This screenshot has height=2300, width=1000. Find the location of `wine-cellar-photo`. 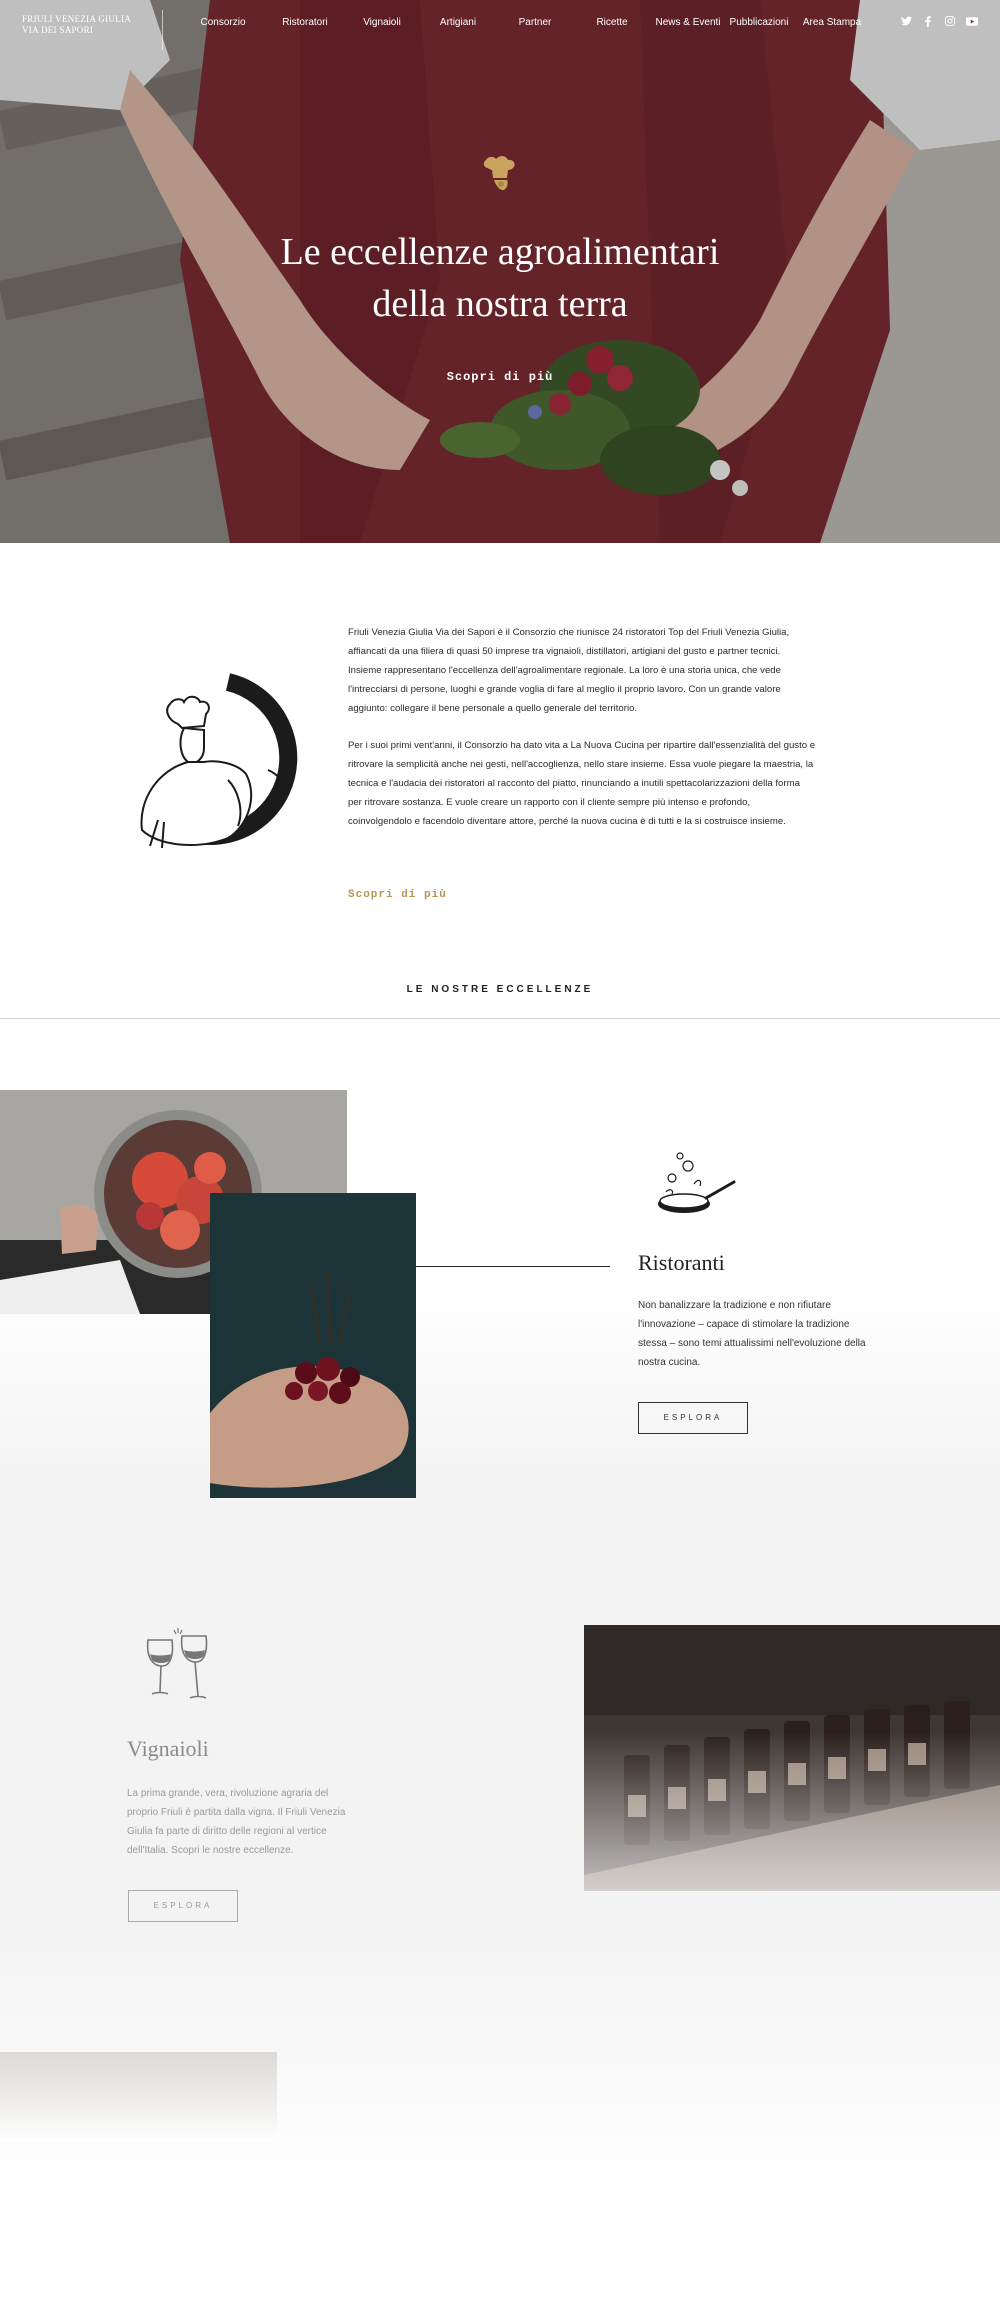

wine-cellar-photo is located at coordinates (792, 1758).